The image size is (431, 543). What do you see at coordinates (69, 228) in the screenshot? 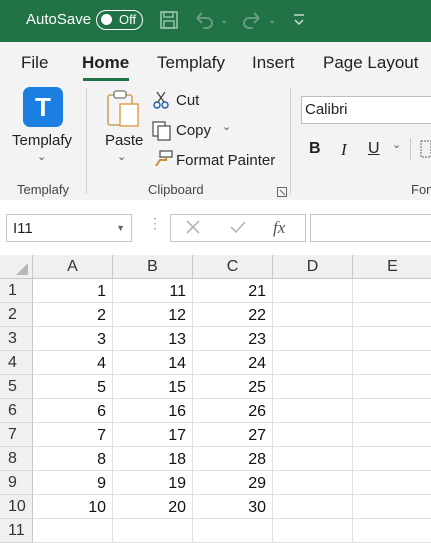
I see `name-box: I11 ▼` at bounding box center [69, 228].